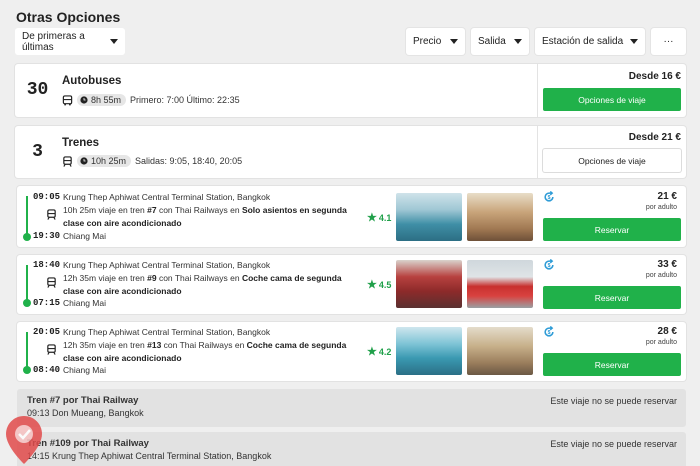 This screenshot has width=700, height=466. Describe the element at coordinates (667, 196) in the screenshot. I see `trip-price: 21 €` at that location.